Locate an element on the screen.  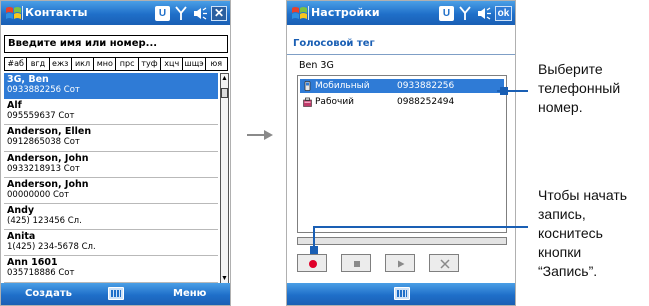
contact-name: Alf is located at coordinates (14, 106).